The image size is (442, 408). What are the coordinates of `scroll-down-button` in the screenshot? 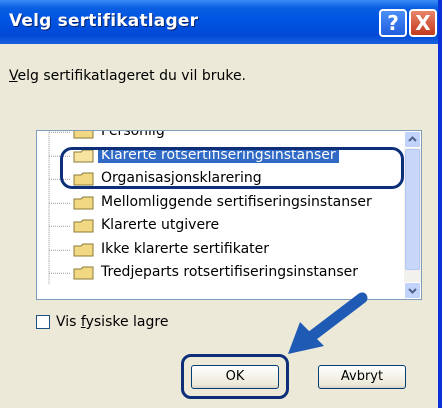 It's located at (412, 290).